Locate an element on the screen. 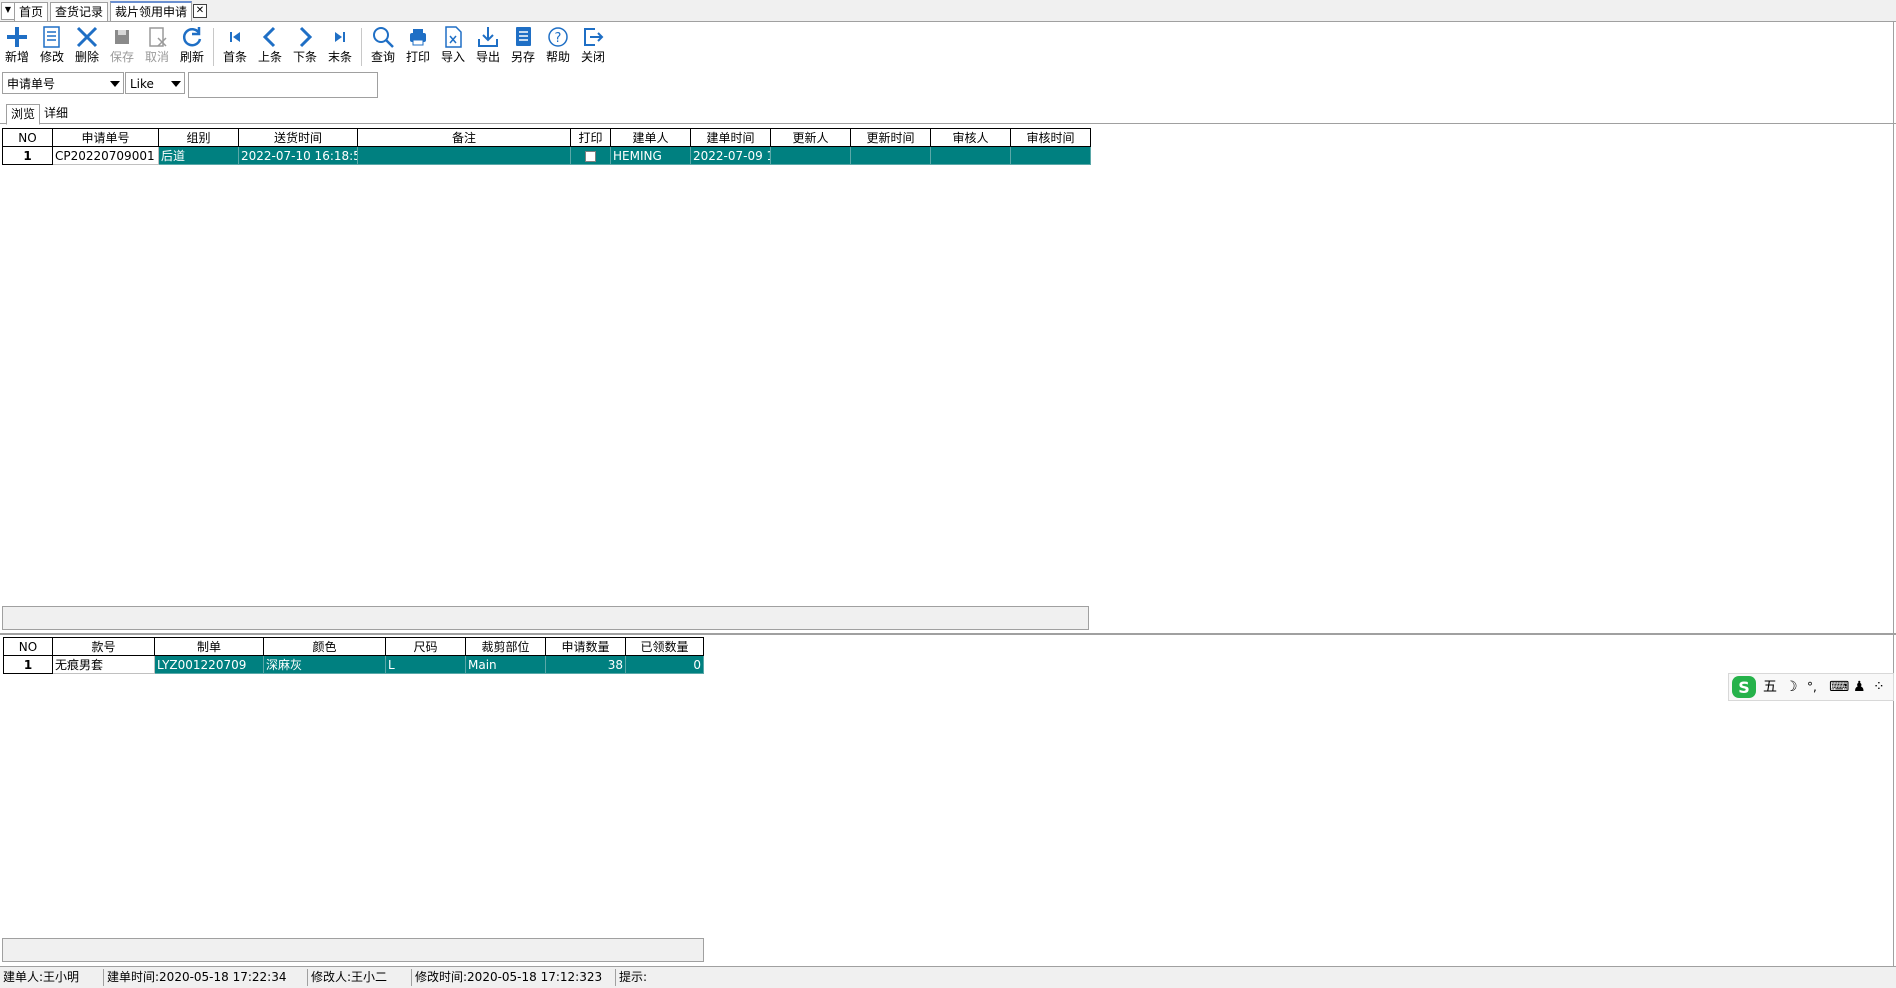 This screenshot has width=1896, height=988. edit-button: 修改 is located at coordinates (52, 46).